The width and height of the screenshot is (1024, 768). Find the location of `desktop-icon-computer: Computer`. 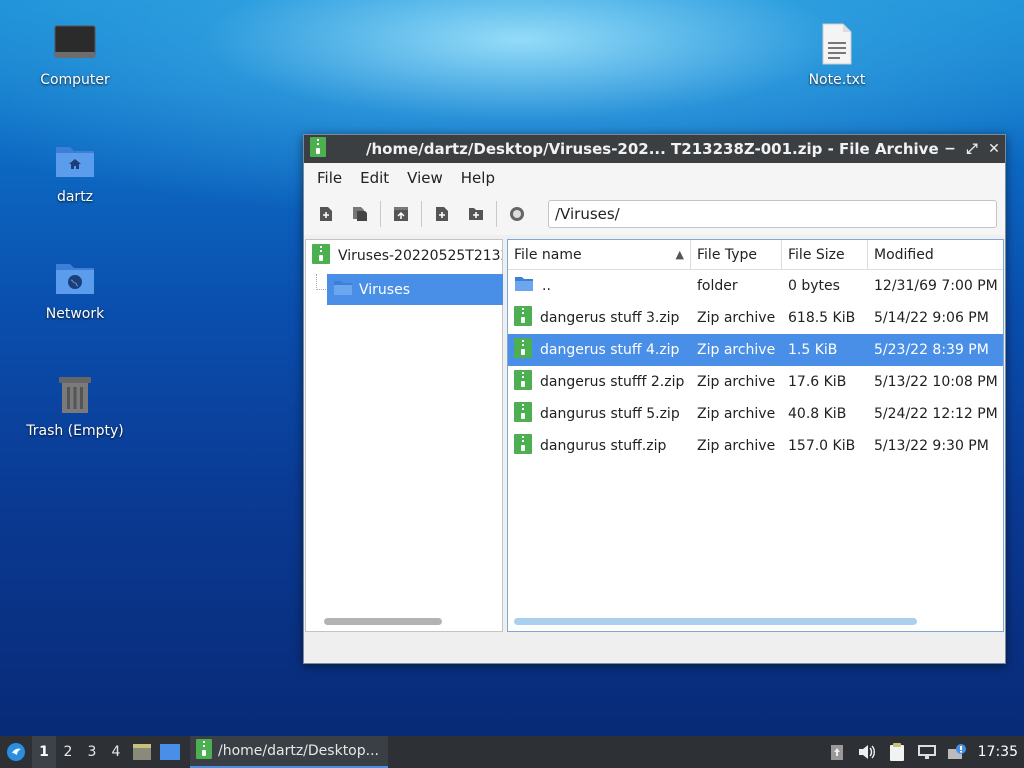

desktop-icon-computer: Computer is located at coordinates (75, 55).